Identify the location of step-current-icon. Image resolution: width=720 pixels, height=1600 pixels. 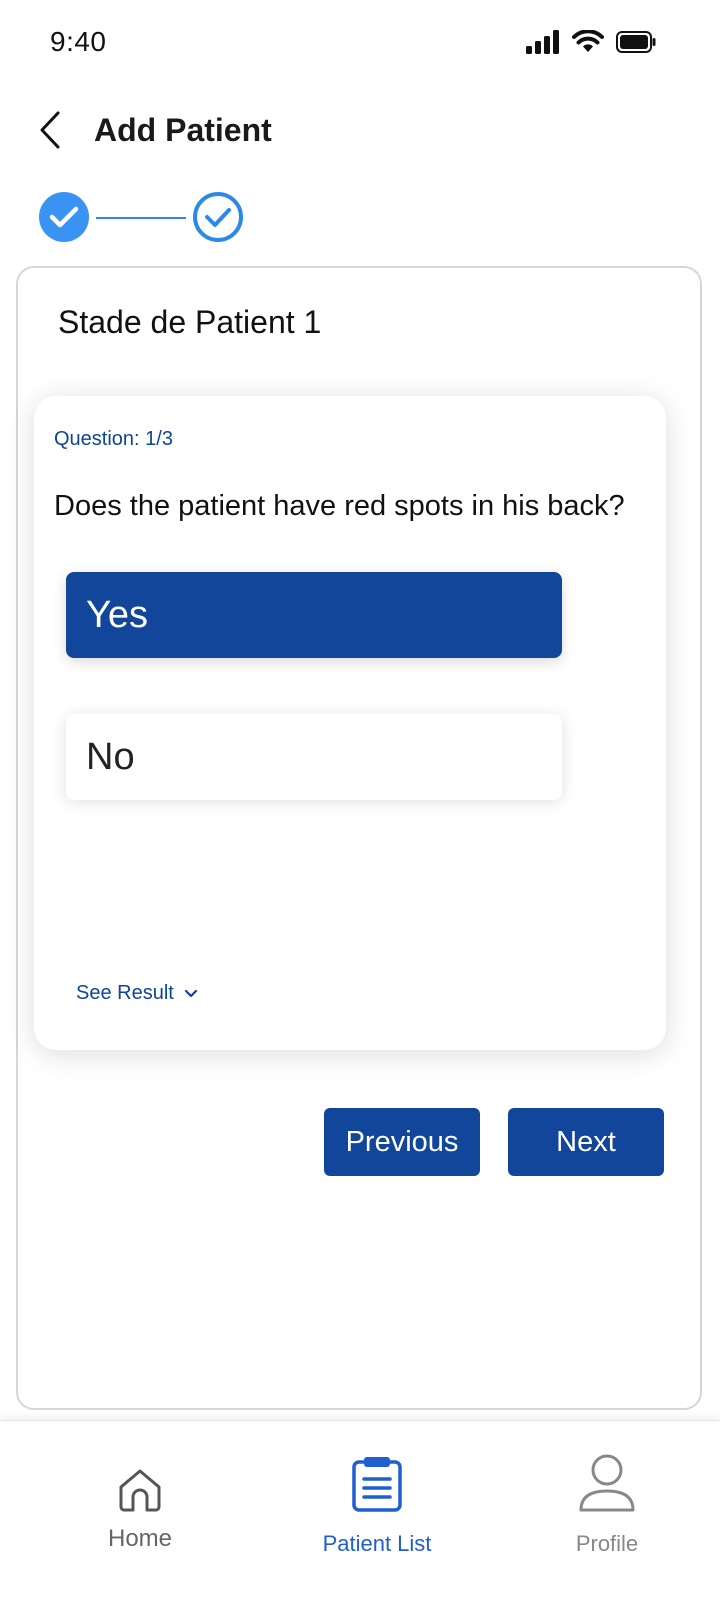
(218, 219).